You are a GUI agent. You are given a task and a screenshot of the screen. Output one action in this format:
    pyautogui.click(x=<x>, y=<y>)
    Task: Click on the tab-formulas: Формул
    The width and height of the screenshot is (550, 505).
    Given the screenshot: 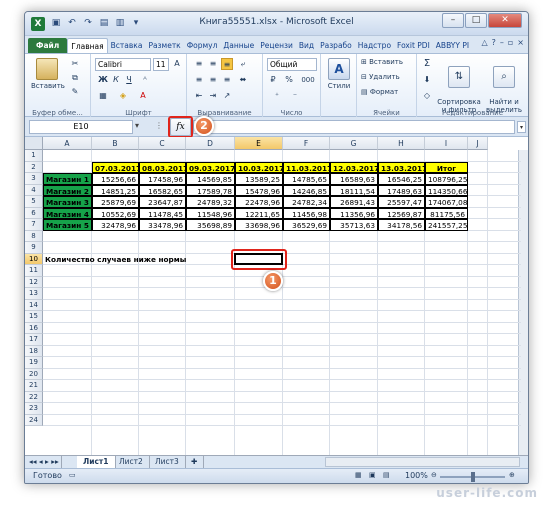 What is the action you would take?
    pyautogui.click(x=202, y=45)
    